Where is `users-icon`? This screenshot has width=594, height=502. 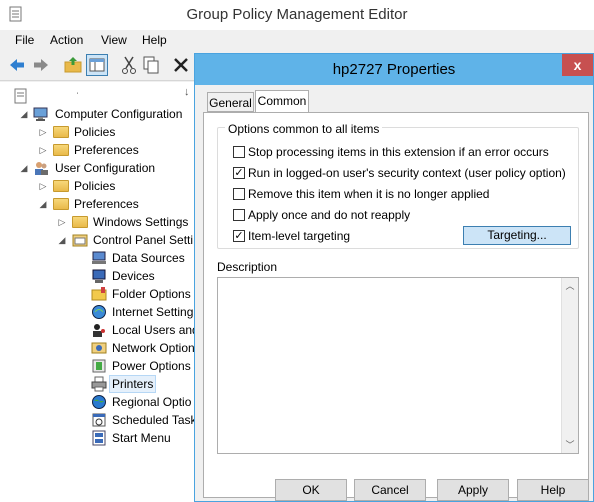
users-icon is located at coordinates (41, 168).